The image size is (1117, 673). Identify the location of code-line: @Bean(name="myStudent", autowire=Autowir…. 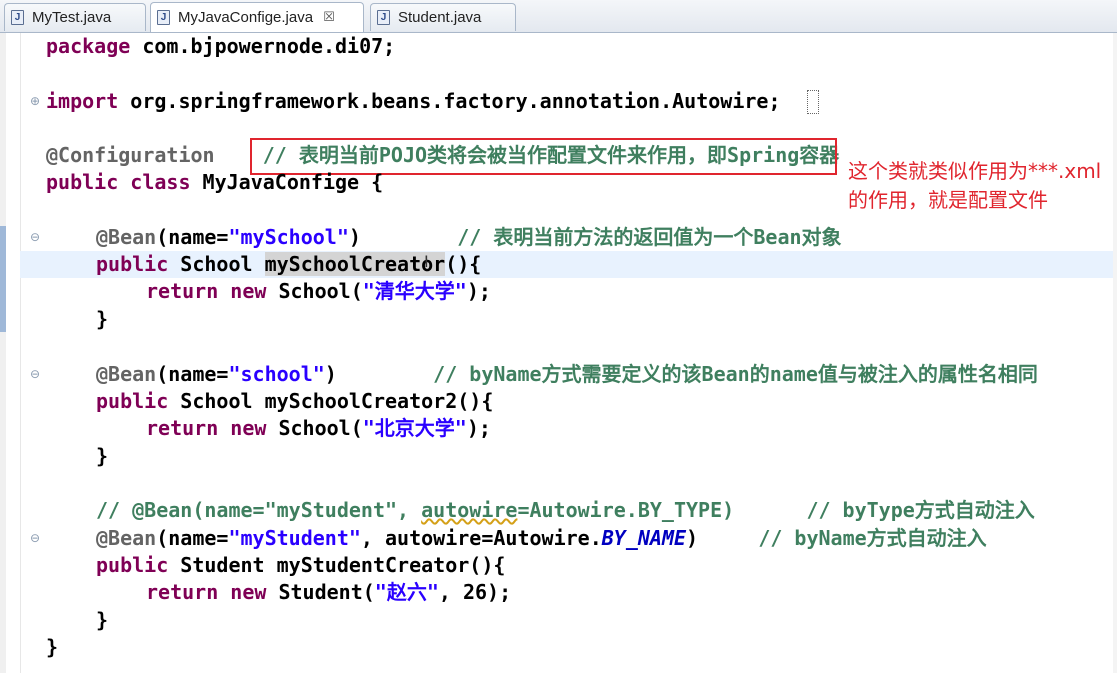
(541, 538).